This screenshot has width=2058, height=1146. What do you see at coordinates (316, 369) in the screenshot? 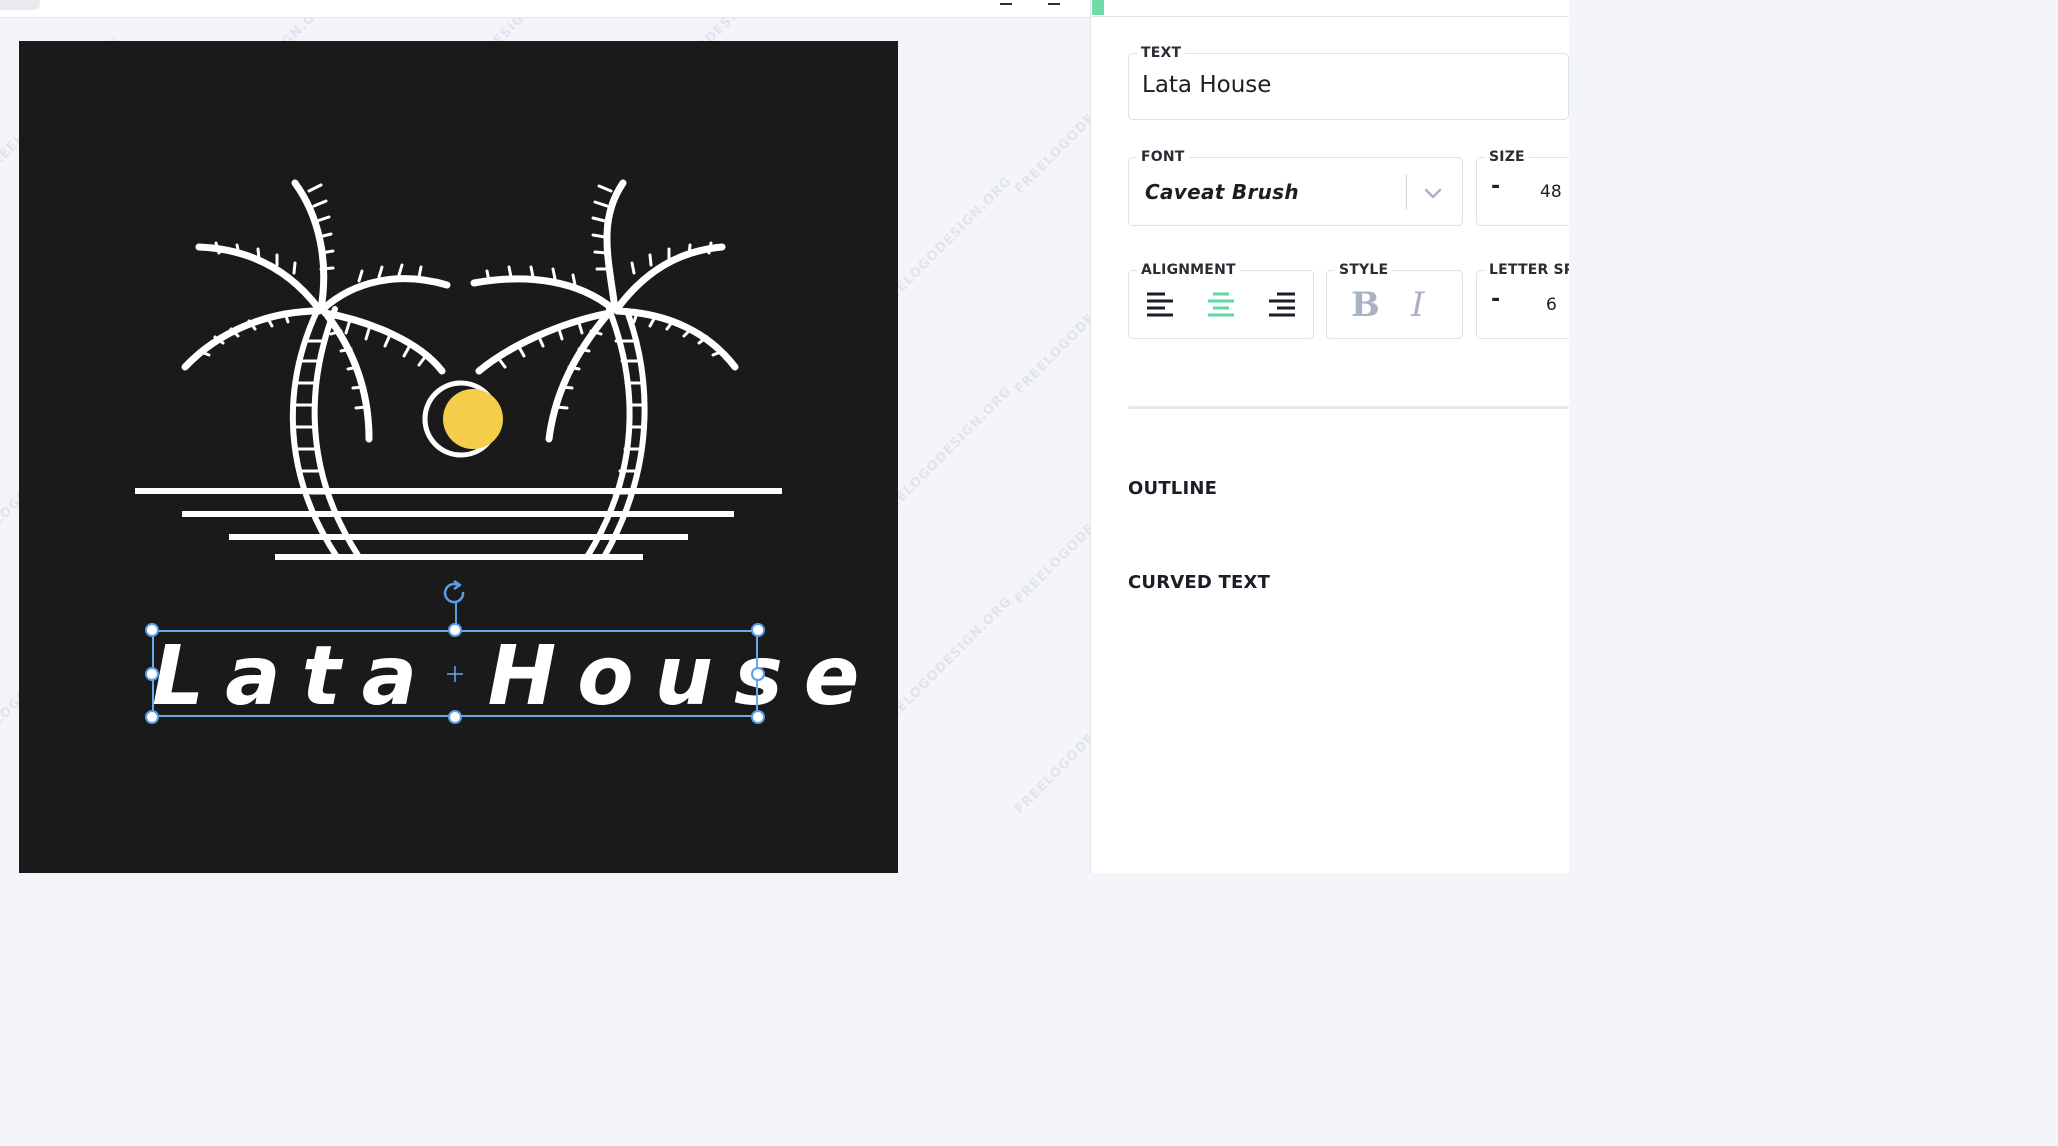
I see `left-palm-tree` at bounding box center [316, 369].